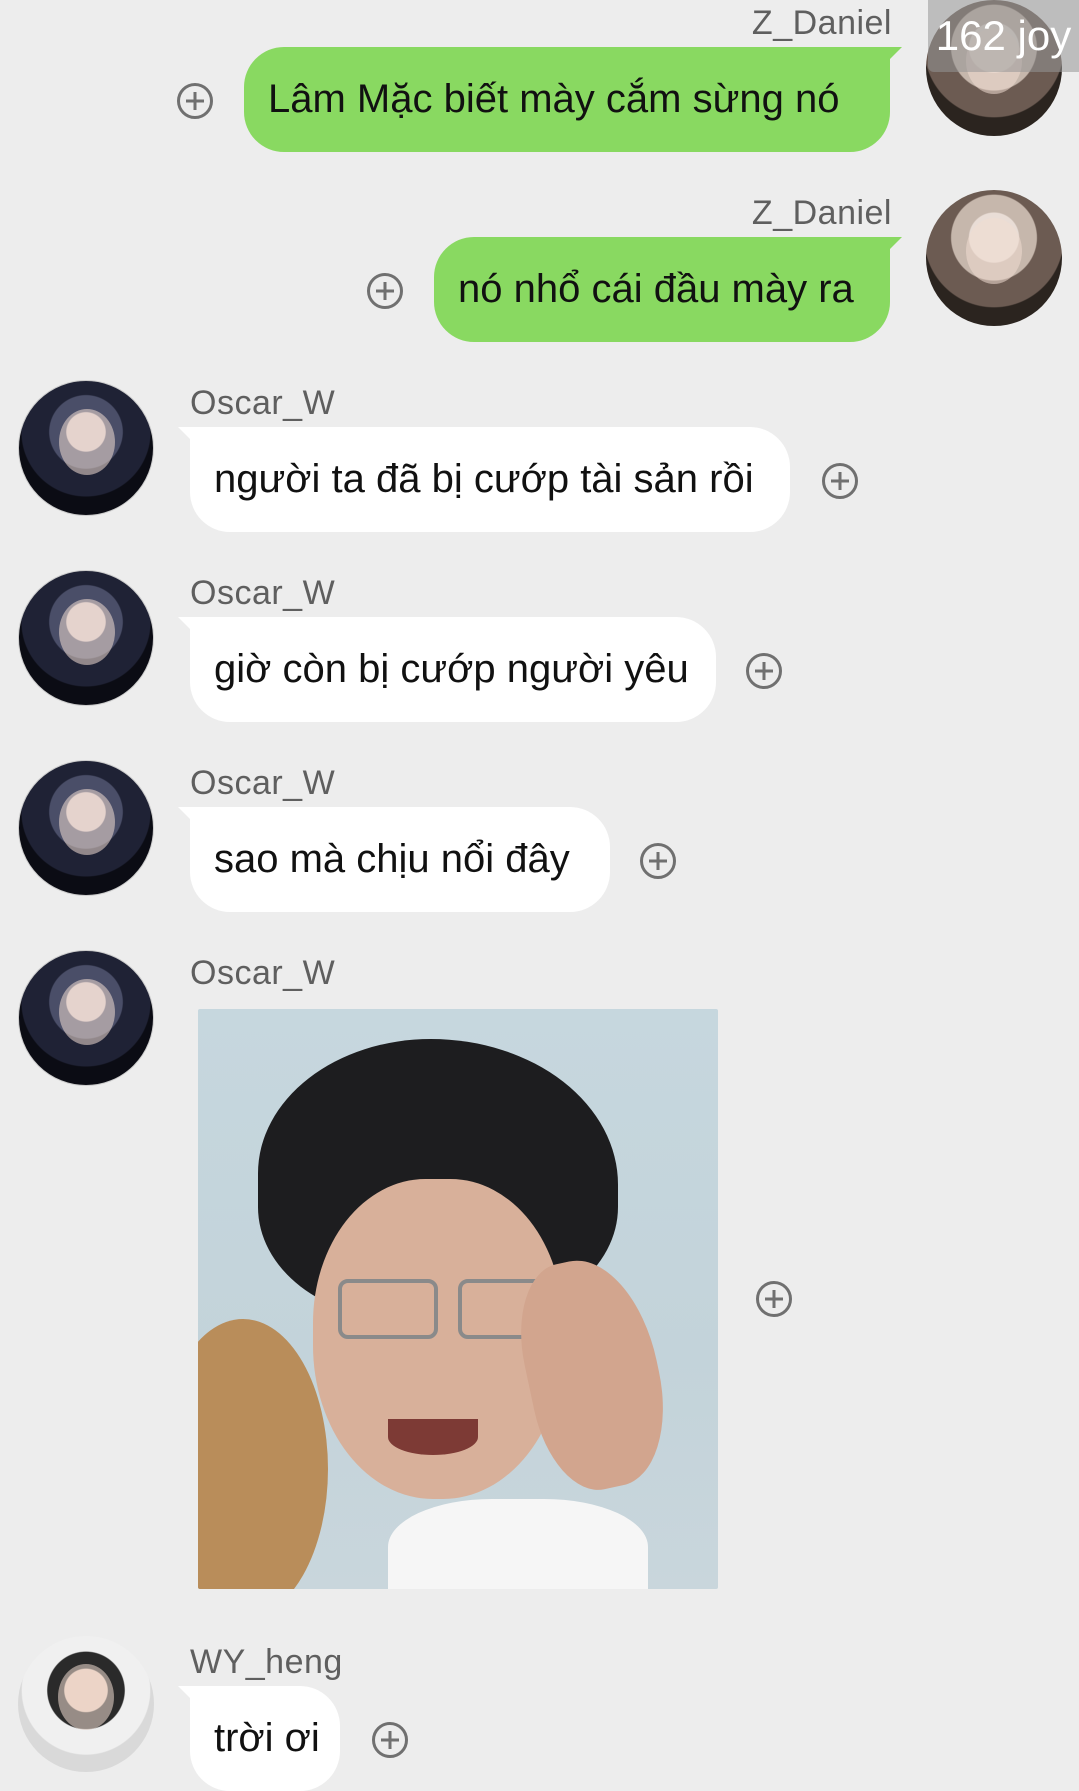 The image size is (1079, 1791). I want to click on message-bubble: giờ còn bị cướp người yêu, so click(447, 669).